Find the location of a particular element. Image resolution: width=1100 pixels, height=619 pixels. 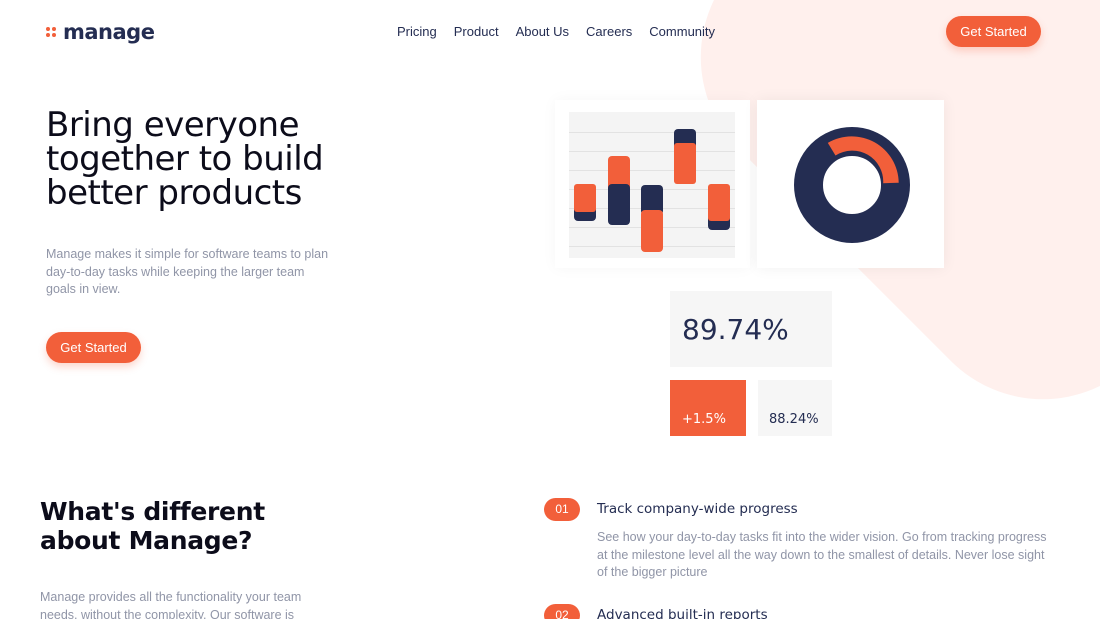

feature-title: Track company-wide progress is located at coordinates (697, 509).